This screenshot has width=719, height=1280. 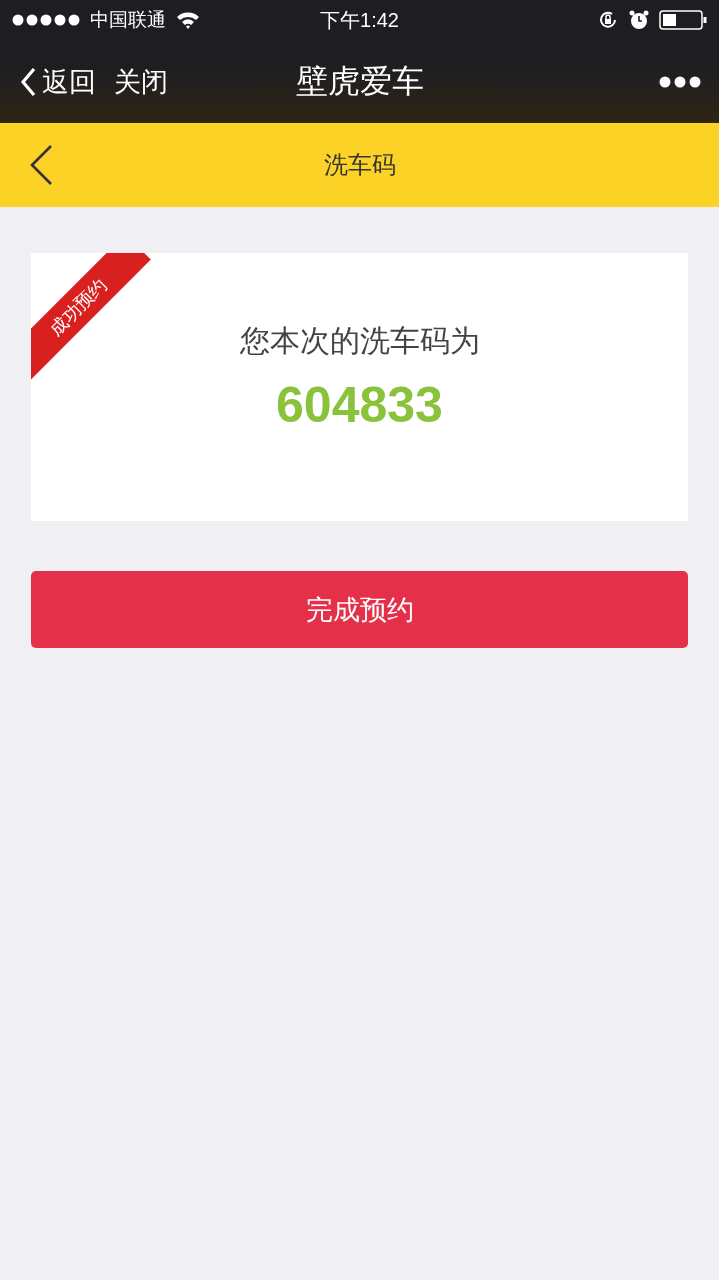 I want to click on carrier-name: 中国联通, so click(x=128, y=19).